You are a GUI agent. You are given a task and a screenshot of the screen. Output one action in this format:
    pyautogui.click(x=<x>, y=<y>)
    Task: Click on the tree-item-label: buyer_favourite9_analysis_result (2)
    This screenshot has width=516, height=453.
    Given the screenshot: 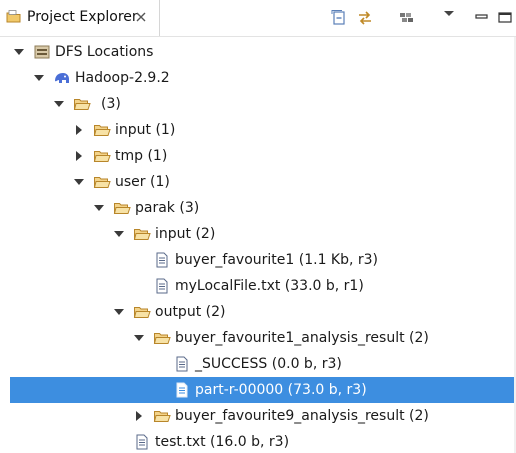 What is the action you would take?
    pyautogui.click(x=302, y=416)
    